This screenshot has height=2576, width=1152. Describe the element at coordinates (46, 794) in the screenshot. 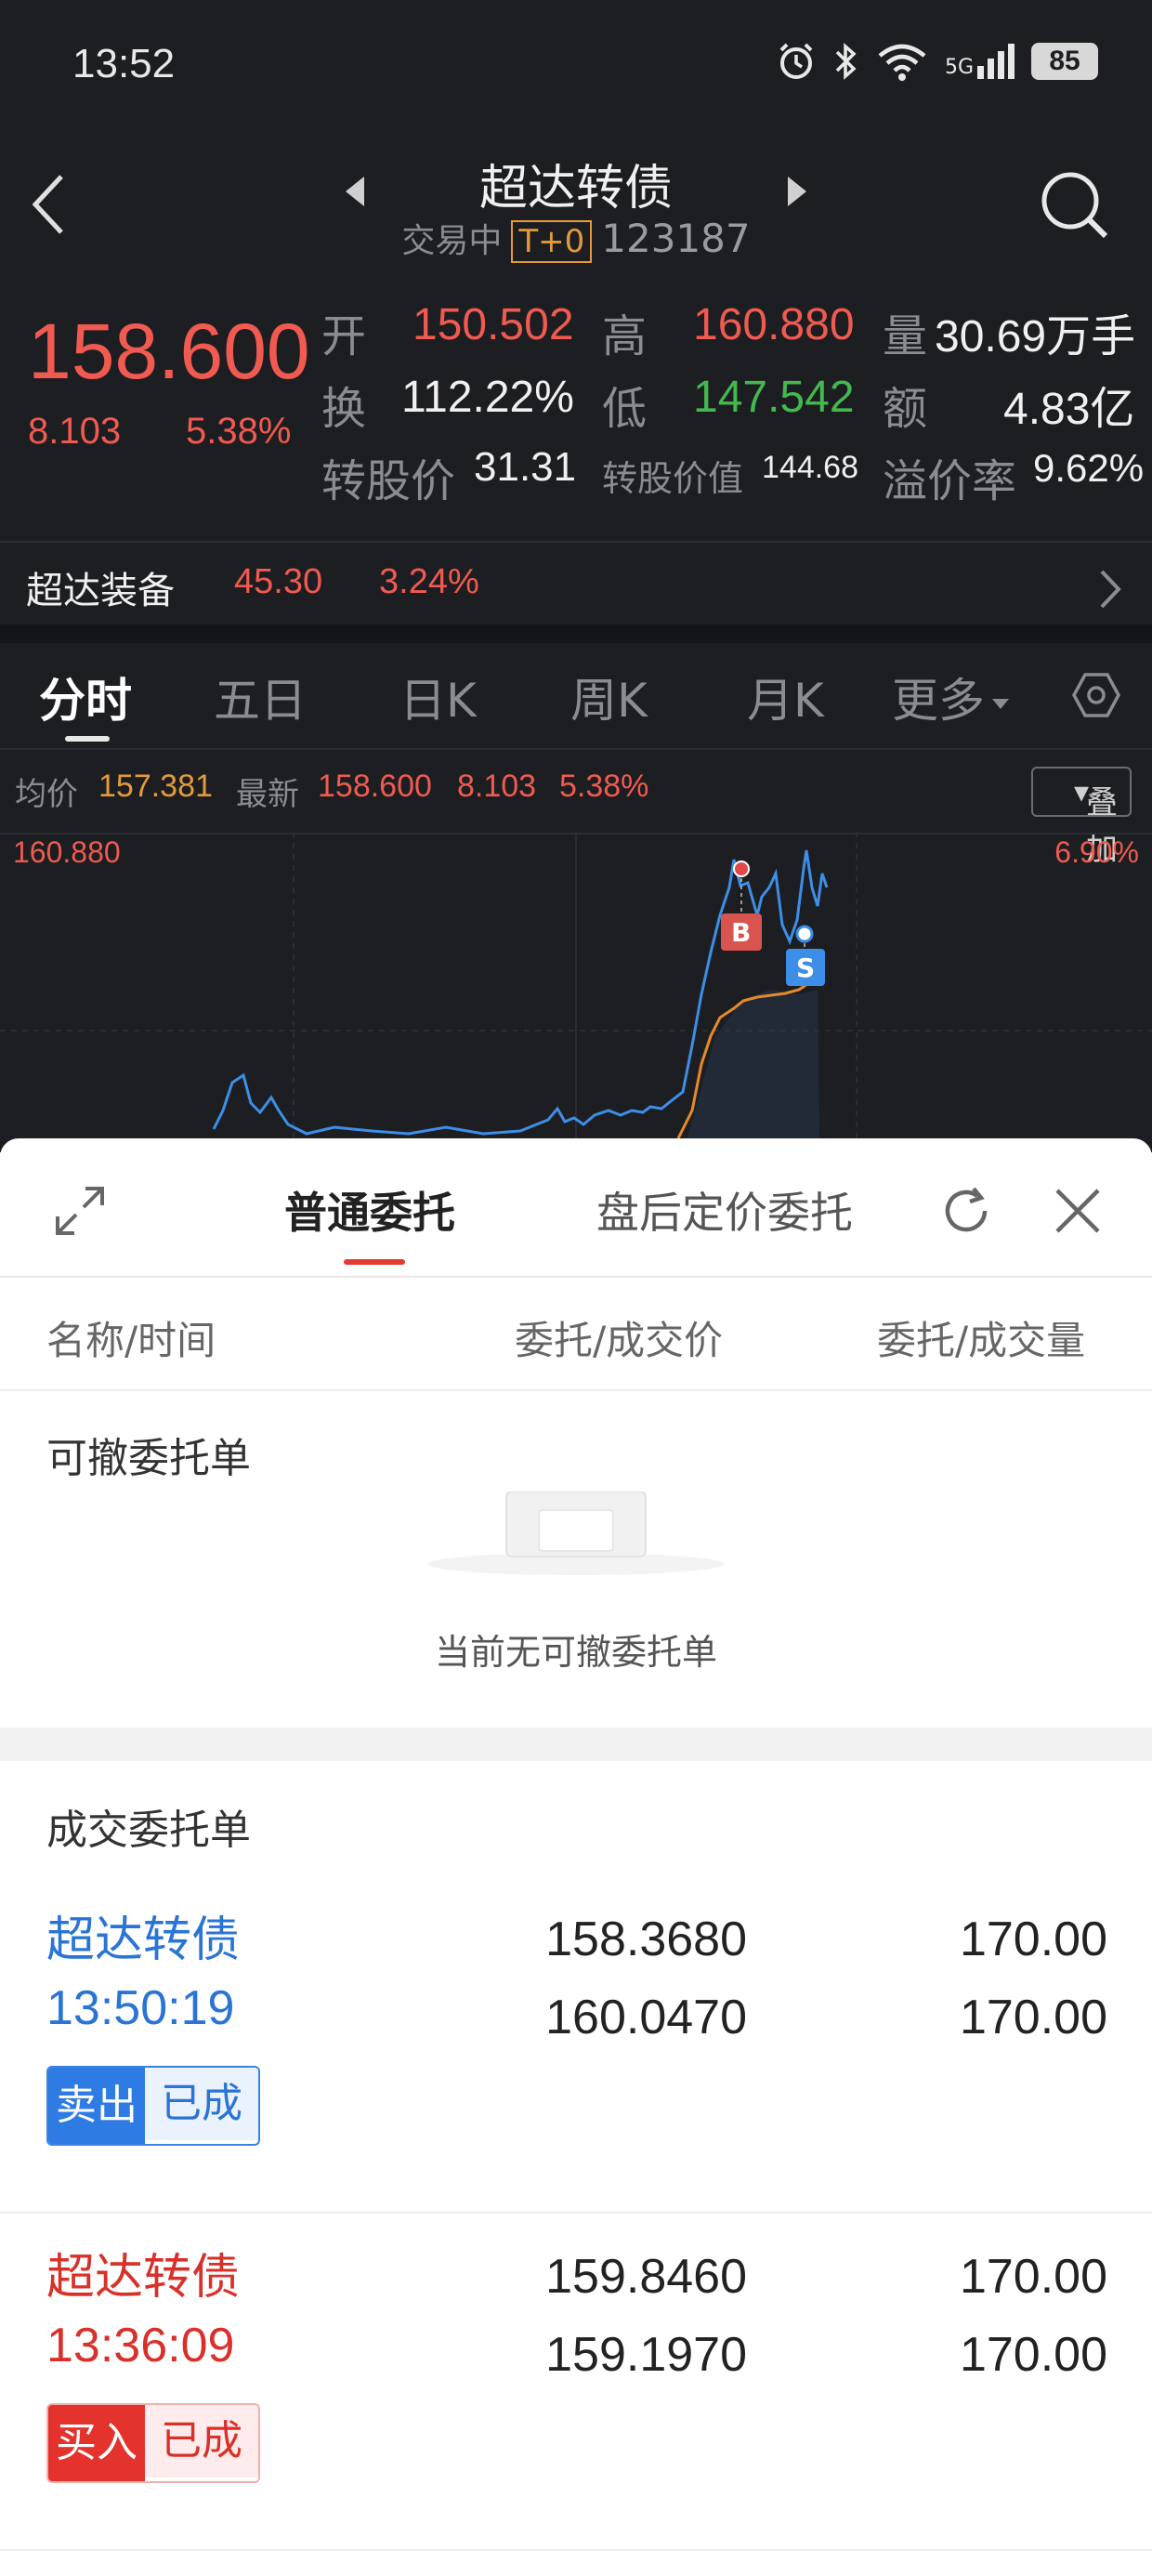

I see `avg-label: 均价` at that location.